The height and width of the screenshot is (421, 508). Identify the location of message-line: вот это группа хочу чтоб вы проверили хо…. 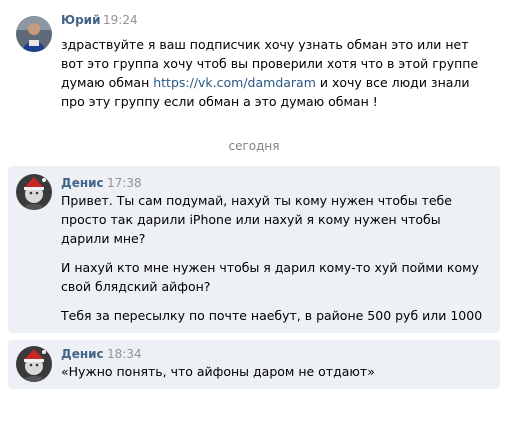
(270, 63).